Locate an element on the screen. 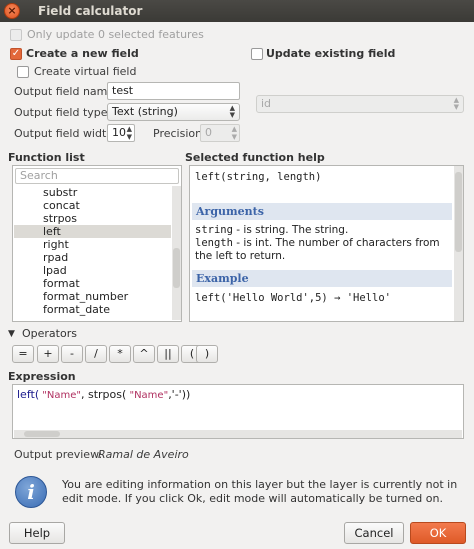 The image size is (474, 549). function-item: lpad is located at coordinates (55, 270).